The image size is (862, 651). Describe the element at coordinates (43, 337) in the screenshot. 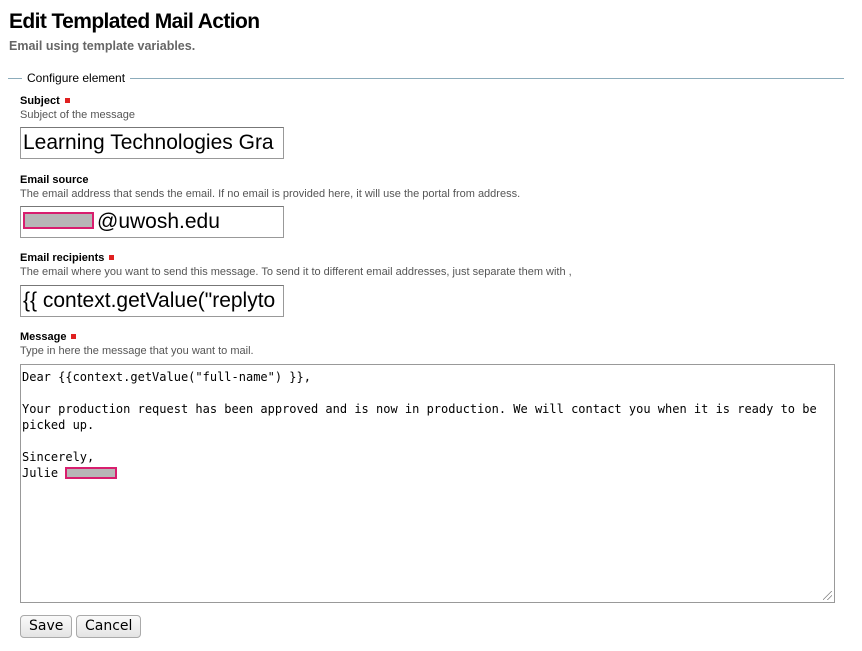

I see `message-label-text: Message` at that location.